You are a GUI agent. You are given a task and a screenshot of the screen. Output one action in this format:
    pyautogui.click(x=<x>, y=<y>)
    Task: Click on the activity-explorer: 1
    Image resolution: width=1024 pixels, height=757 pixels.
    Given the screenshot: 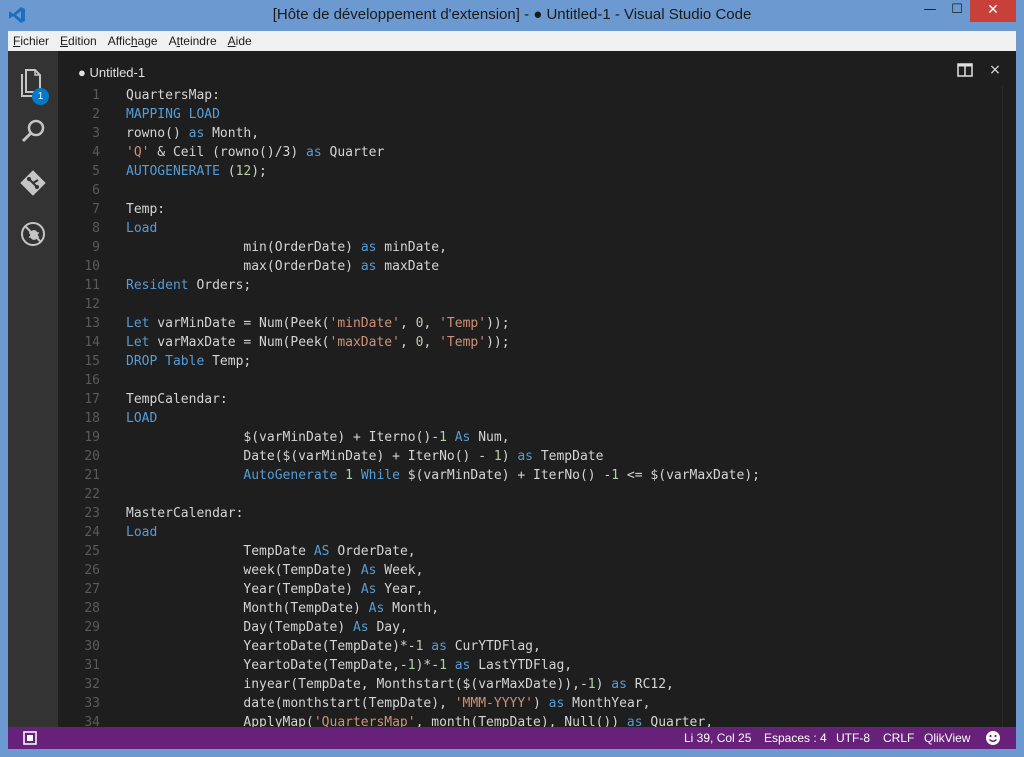 What is the action you would take?
    pyautogui.click(x=33, y=81)
    